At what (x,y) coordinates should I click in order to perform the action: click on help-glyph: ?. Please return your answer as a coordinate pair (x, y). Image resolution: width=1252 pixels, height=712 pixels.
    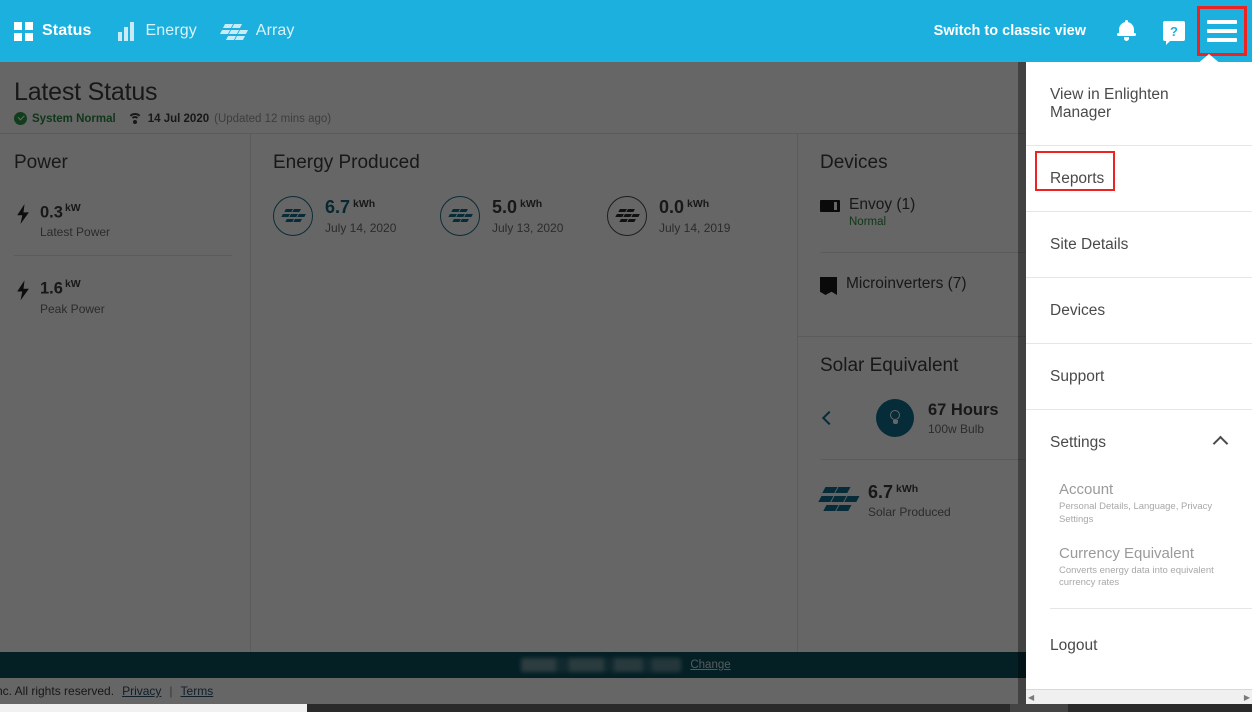
    Looking at the image, I should click on (1174, 31).